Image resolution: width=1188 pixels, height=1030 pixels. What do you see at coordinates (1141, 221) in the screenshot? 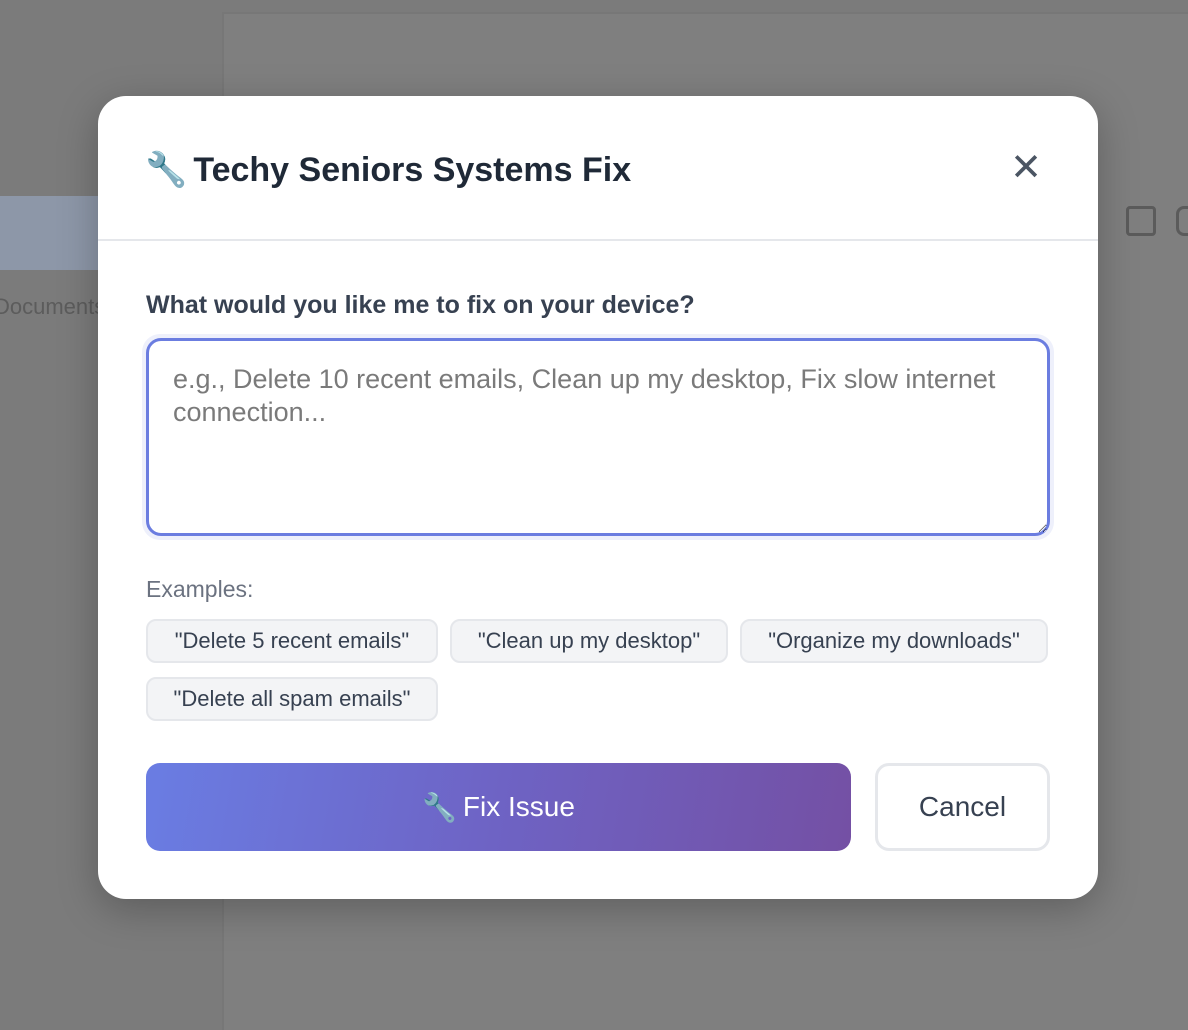
I see `background-calendar-icon` at bounding box center [1141, 221].